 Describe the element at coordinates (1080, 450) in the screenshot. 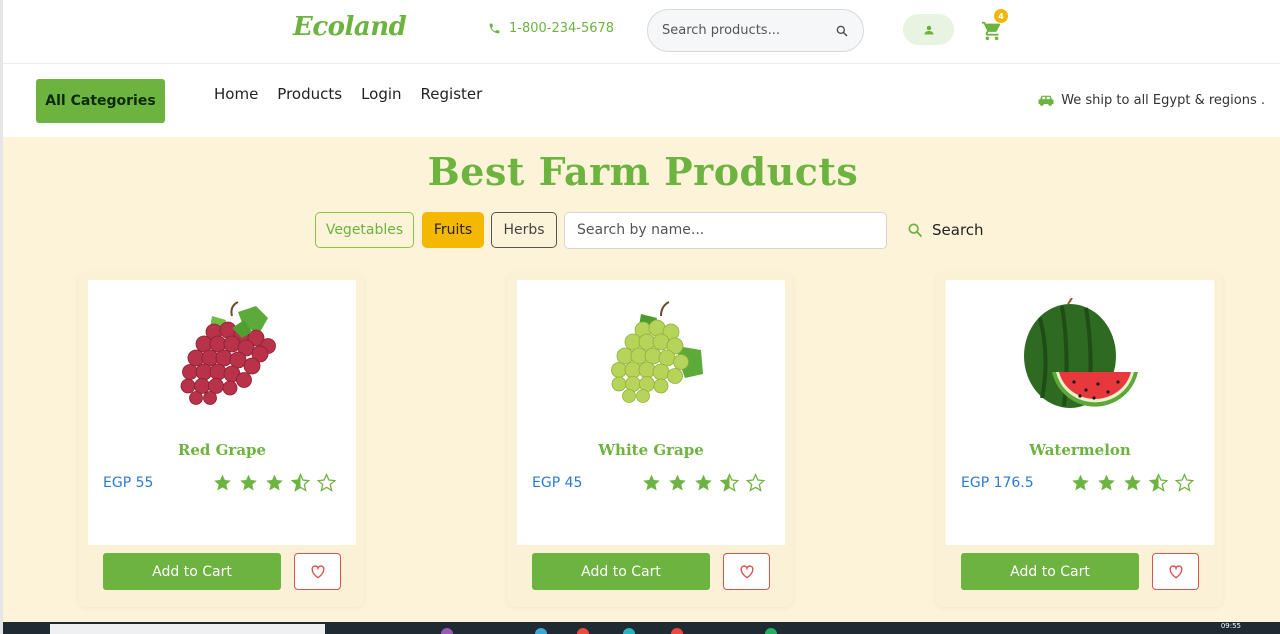

I see `product-name: Watermelon` at that location.